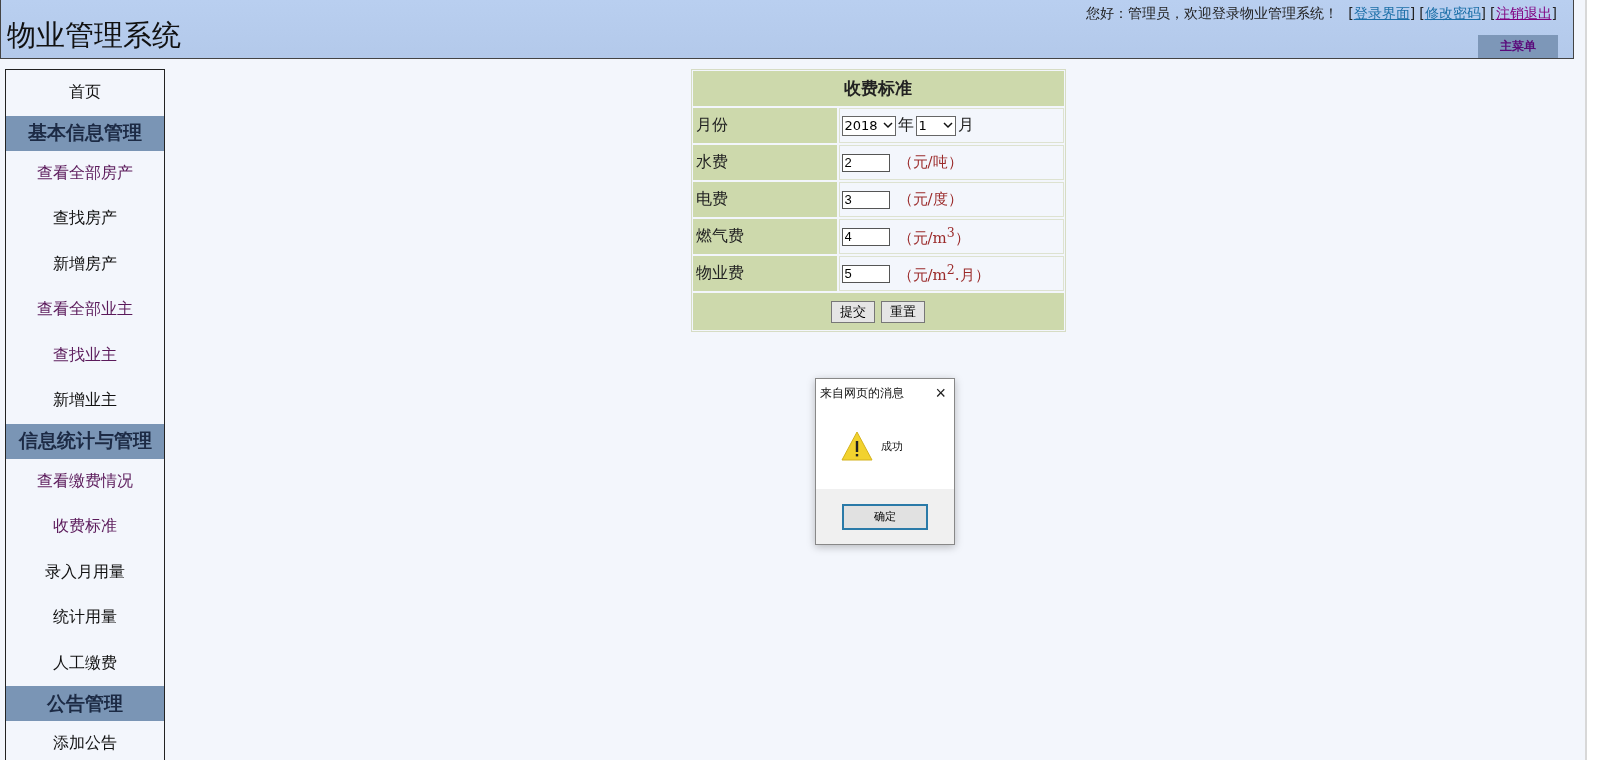 This screenshot has width=1622, height=760. Describe the element at coordinates (1212, 14) in the screenshot. I see `greeting-text: 您好：管理员，欢迎登录物业管理系统！` at that location.